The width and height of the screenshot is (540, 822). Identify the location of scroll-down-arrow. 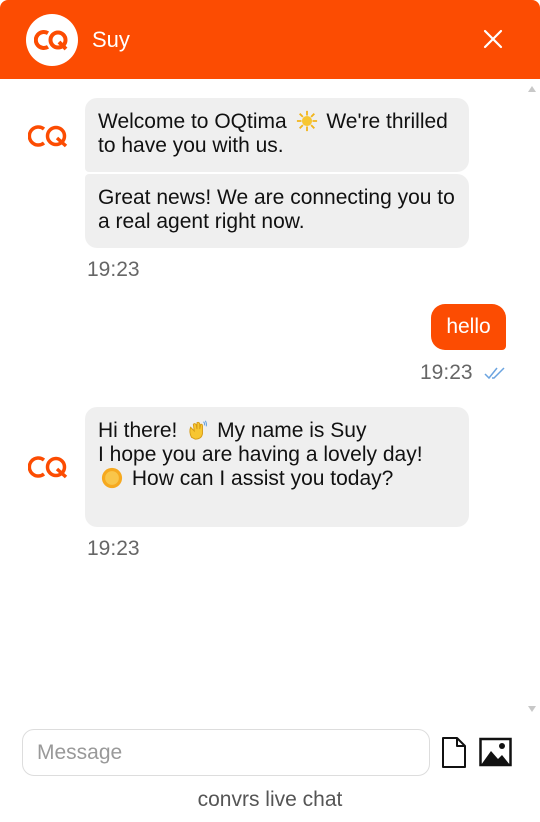
(532, 709).